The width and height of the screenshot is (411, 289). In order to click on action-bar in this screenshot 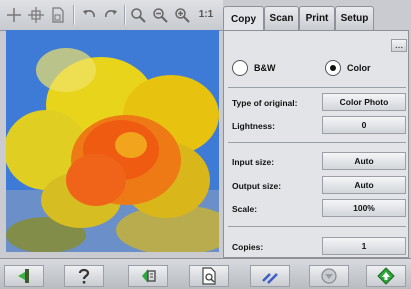, I will do `click(205, 273)`.